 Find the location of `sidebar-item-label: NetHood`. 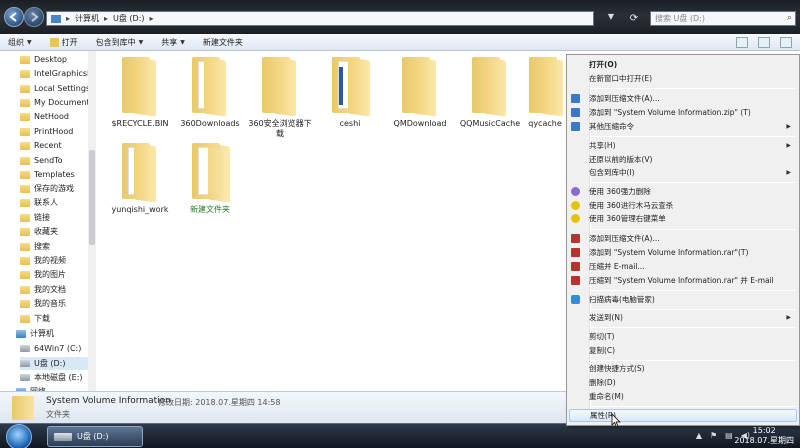

sidebar-item-label: NetHood is located at coordinates (51, 116).